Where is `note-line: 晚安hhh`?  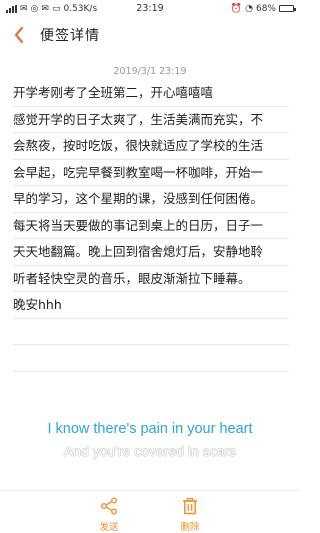 note-line: 晚安hhh is located at coordinates (151, 305).